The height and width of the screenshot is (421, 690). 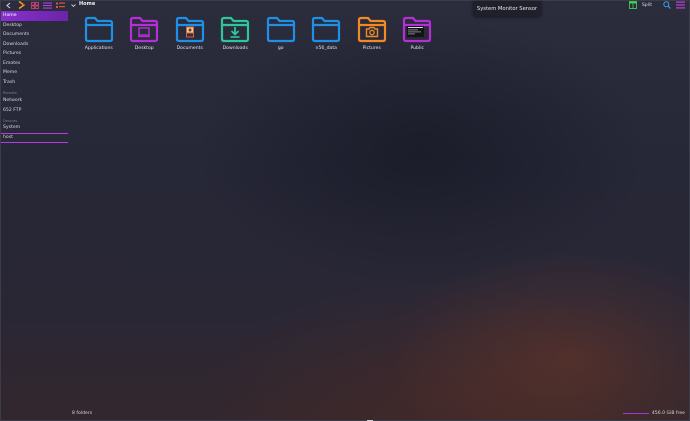 I want to click on free-space-bar, so click(x=635, y=413).